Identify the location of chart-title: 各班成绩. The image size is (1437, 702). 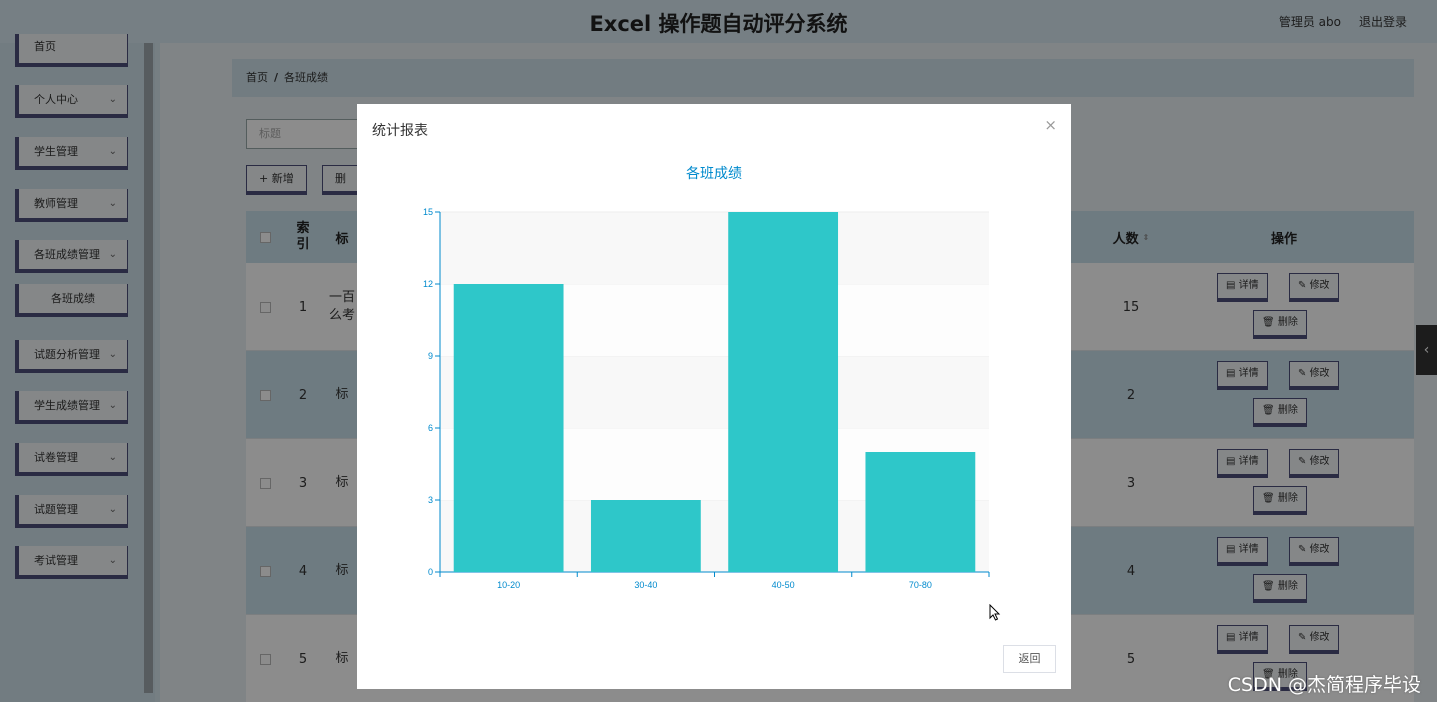
(714, 173).